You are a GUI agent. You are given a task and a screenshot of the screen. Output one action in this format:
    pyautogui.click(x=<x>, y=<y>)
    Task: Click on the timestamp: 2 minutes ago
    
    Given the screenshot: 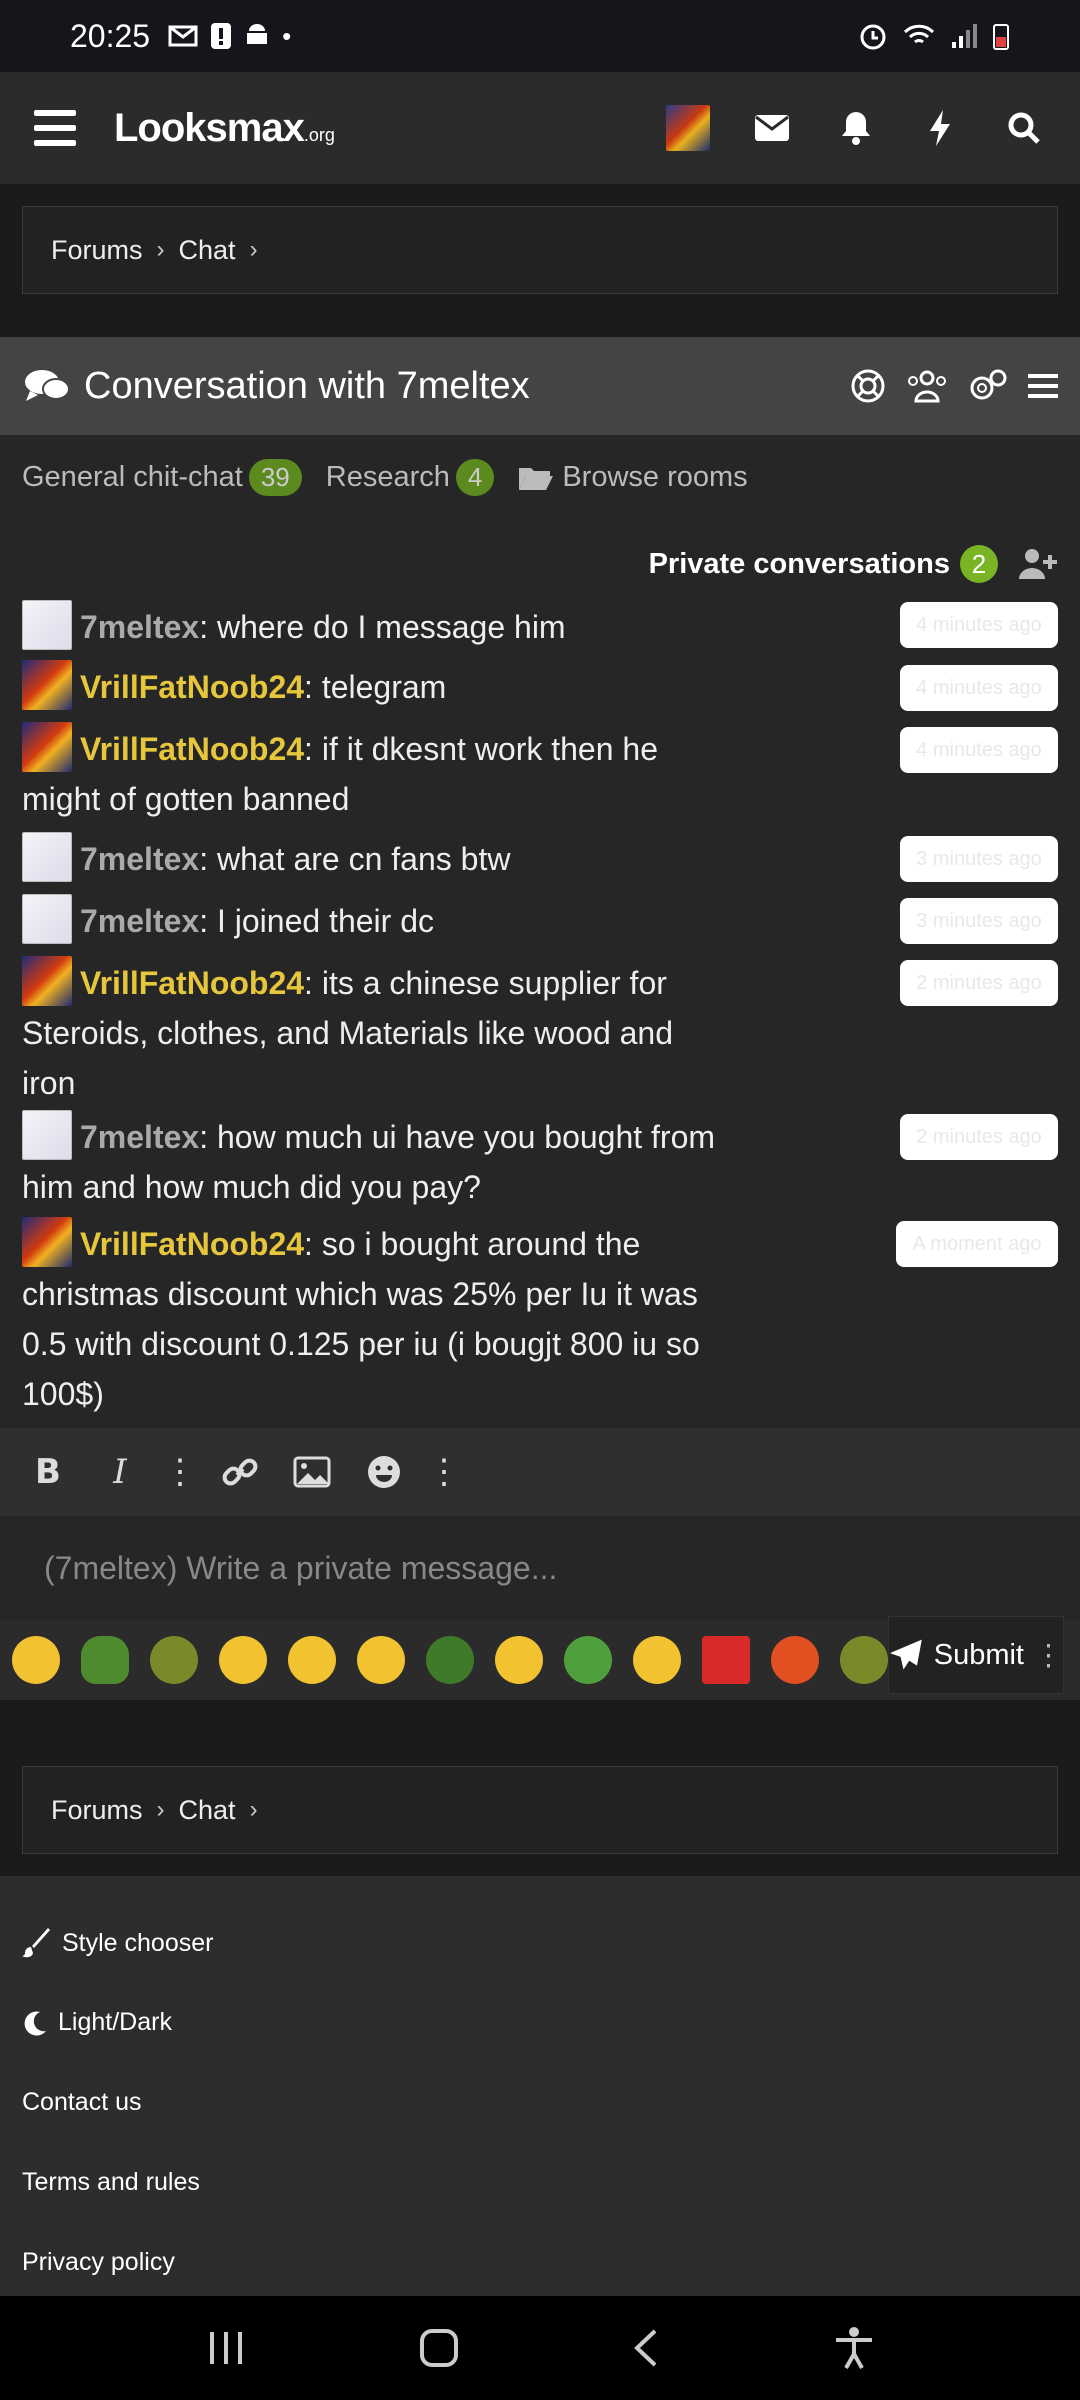 What is the action you would take?
    pyautogui.click(x=979, y=983)
    